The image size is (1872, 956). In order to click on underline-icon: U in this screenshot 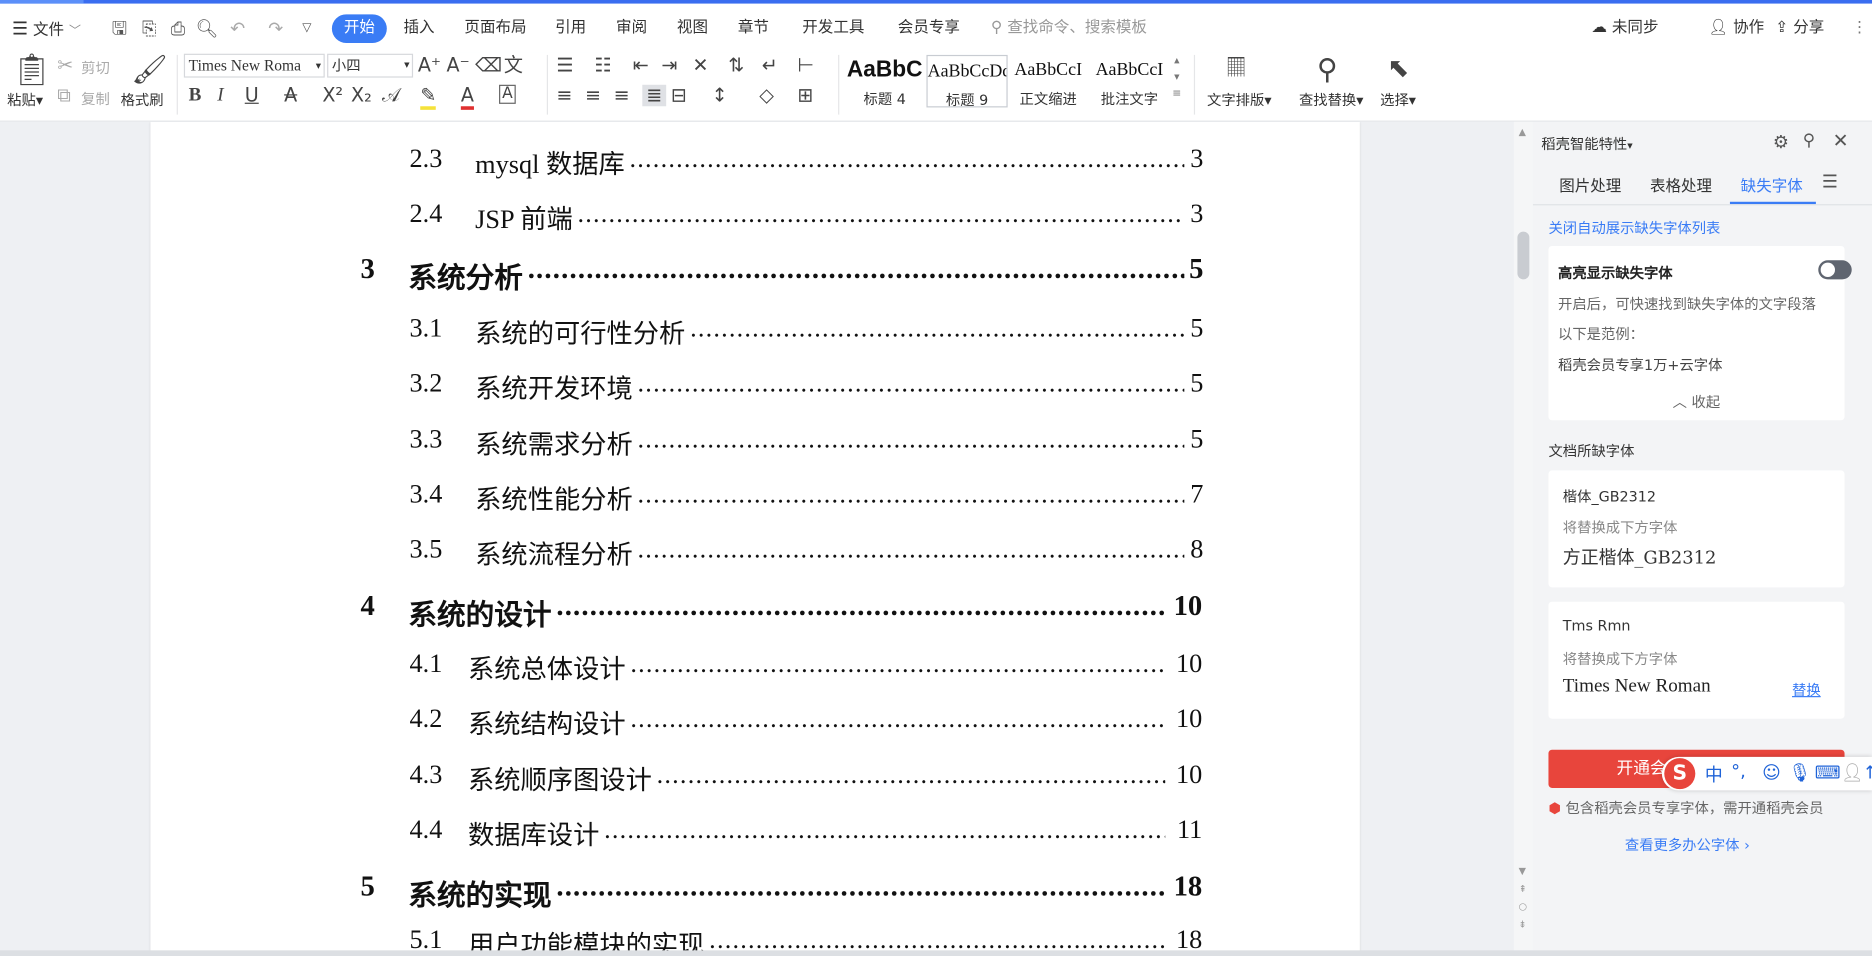, I will do `click(252, 95)`.